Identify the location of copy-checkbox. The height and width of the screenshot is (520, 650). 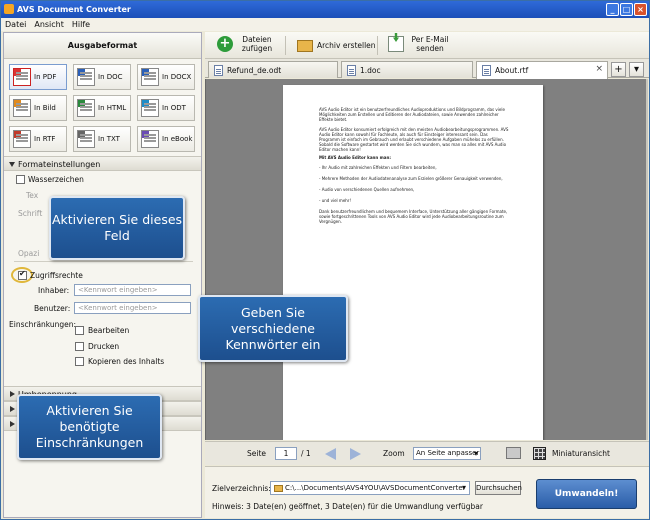
(79, 361).